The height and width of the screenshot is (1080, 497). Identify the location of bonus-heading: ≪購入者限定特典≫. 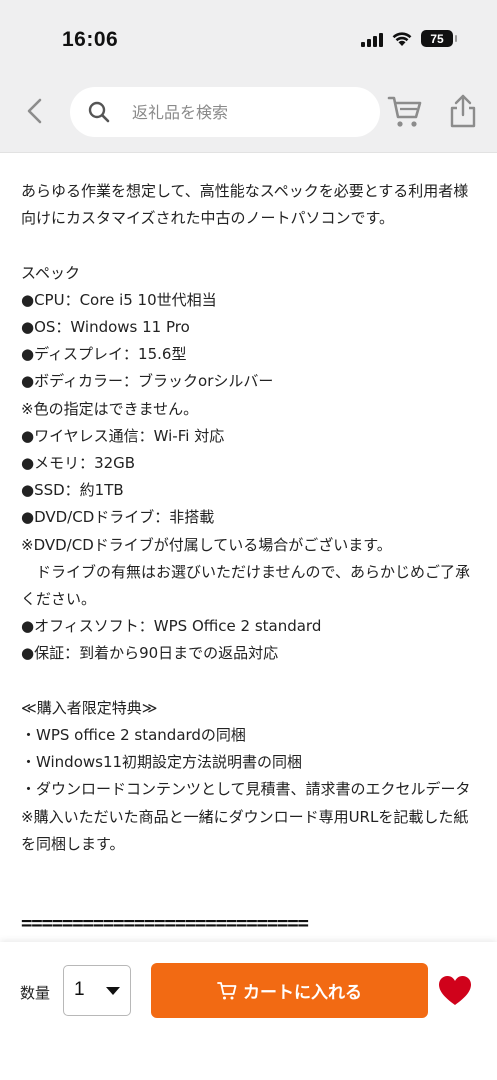
(89, 707).